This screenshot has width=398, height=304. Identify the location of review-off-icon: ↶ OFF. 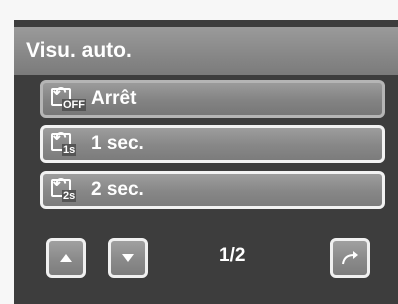
(68, 98).